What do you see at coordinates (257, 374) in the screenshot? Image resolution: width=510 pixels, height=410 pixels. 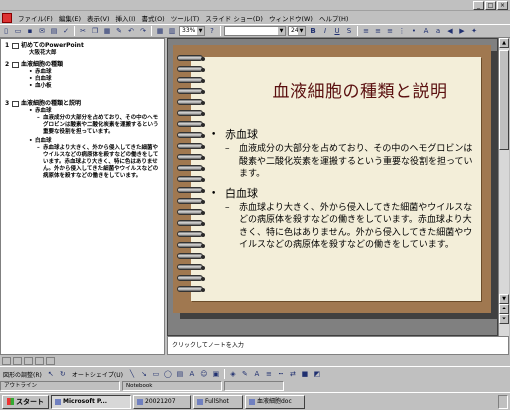 I see `font-color-icon: A` at bounding box center [257, 374].